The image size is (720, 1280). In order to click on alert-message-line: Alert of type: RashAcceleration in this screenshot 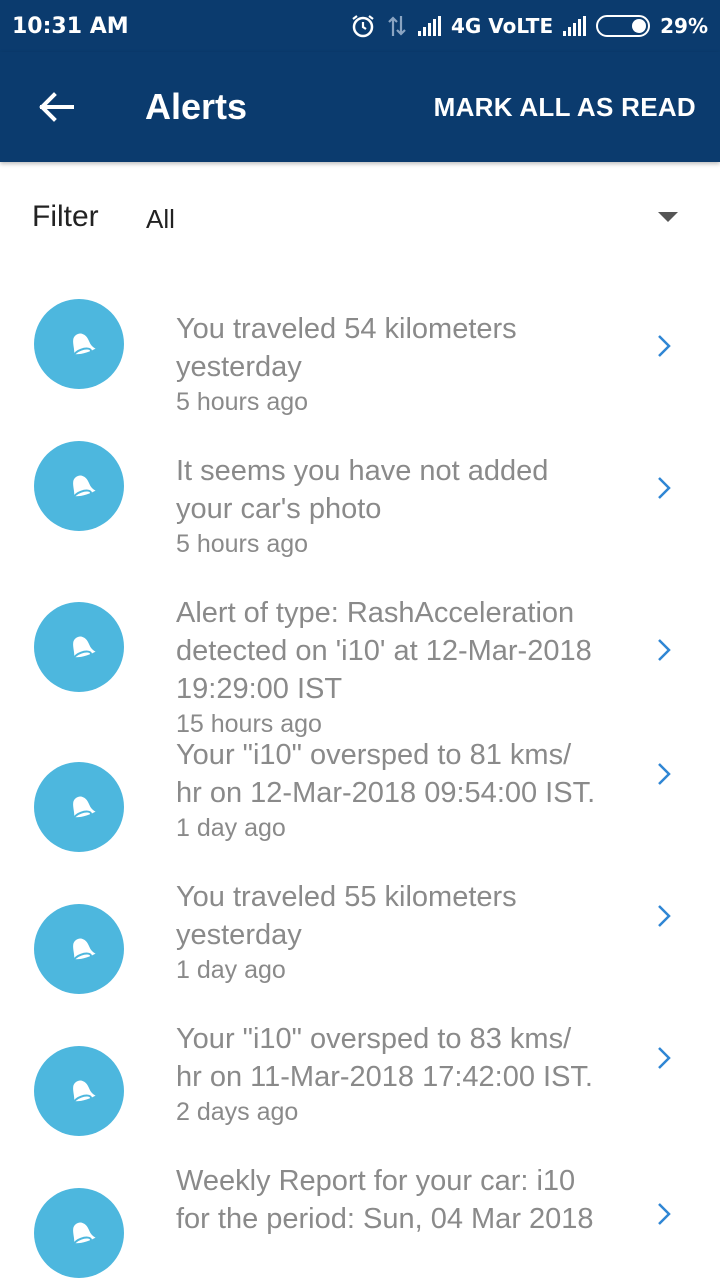, I will do `click(375, 613)`.